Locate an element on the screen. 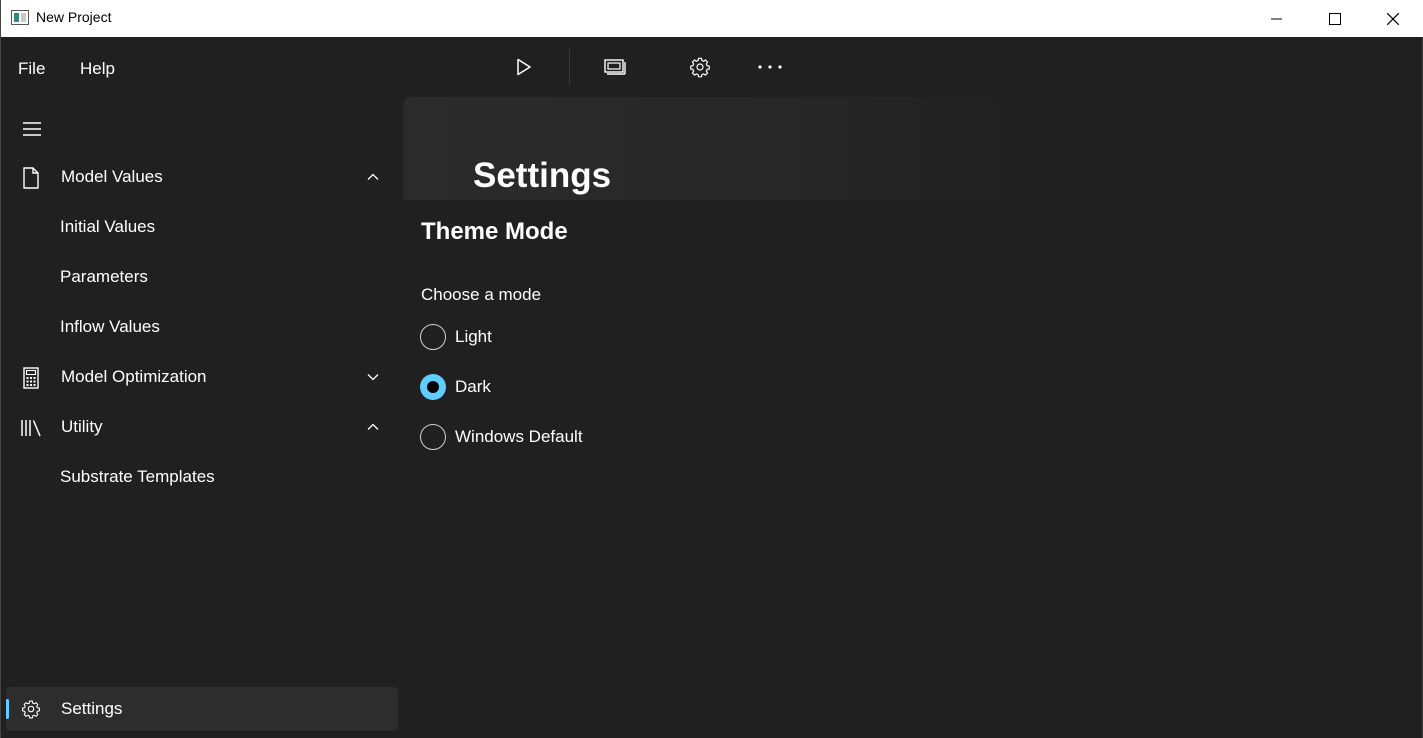 This screenshot has height=738, width=1423. nav-item-model-optimization: Model Optimization is located at coordinates (202, 377).